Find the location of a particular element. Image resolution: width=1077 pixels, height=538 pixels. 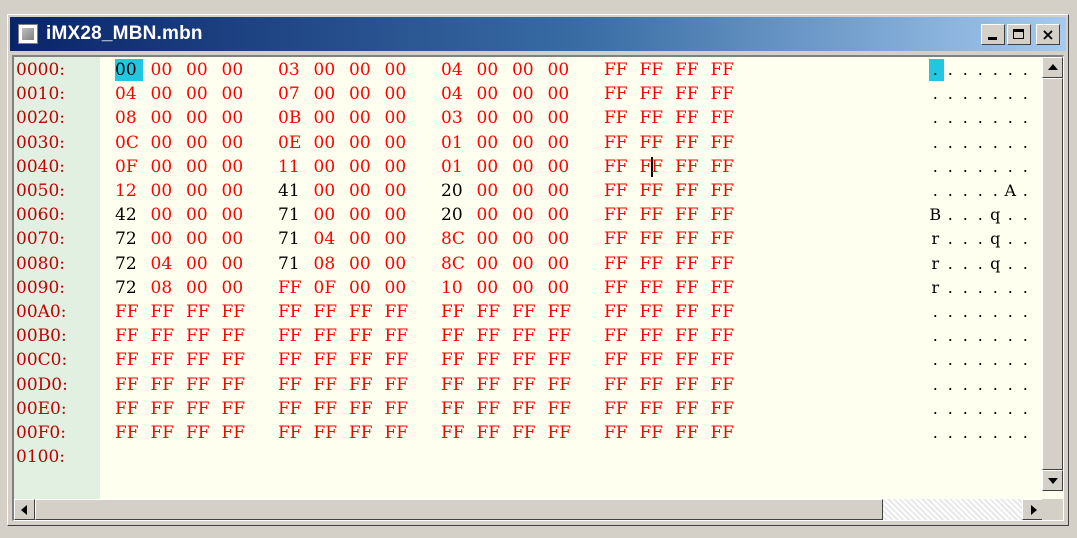

hex-byte: 03 is located at coordinates (455, 118).